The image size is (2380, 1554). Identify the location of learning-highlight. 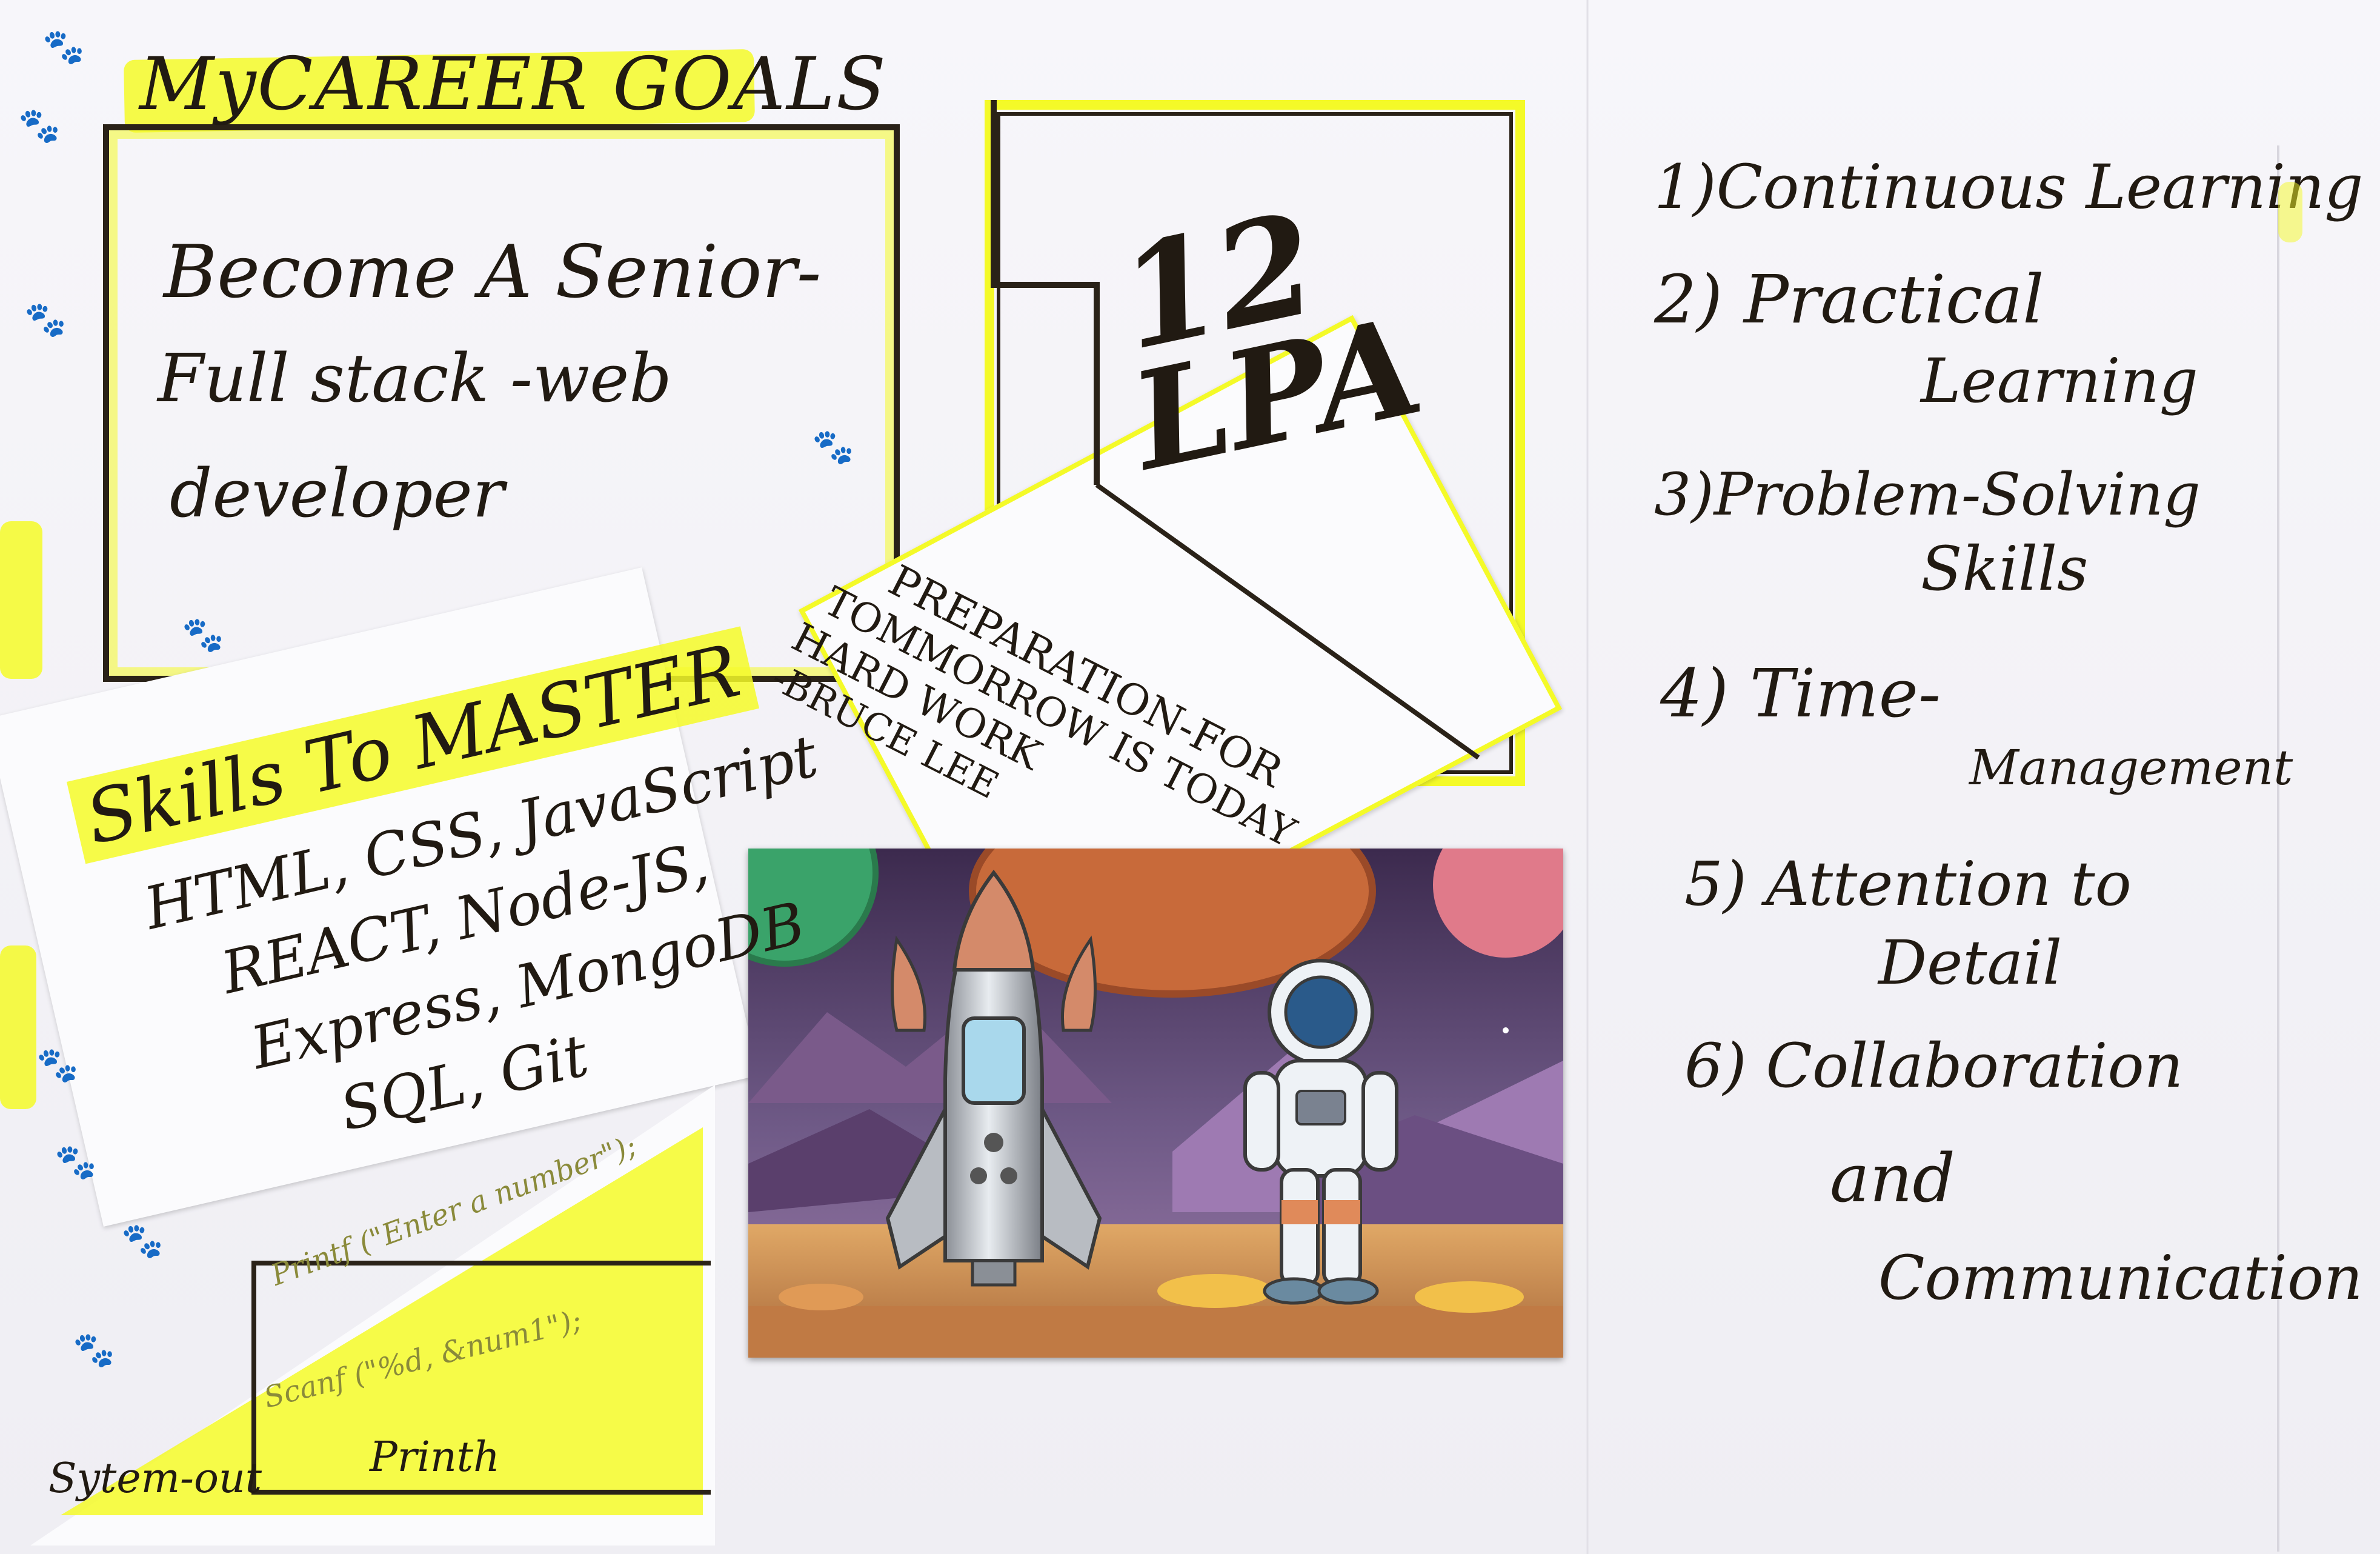
(2290, 212).